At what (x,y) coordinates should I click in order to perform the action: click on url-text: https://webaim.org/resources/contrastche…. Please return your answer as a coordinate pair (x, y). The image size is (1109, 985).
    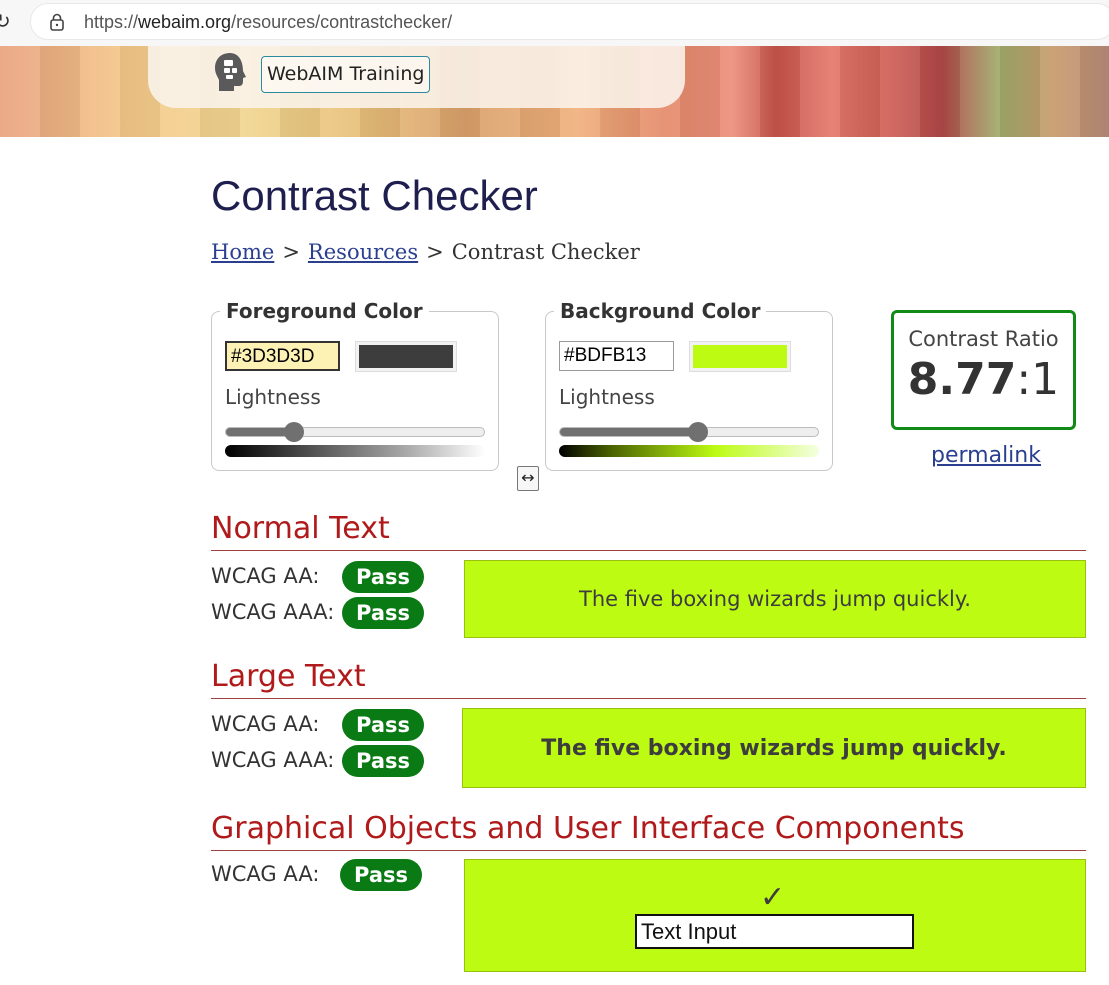
    Looking at the image, I should click on (268, 22).